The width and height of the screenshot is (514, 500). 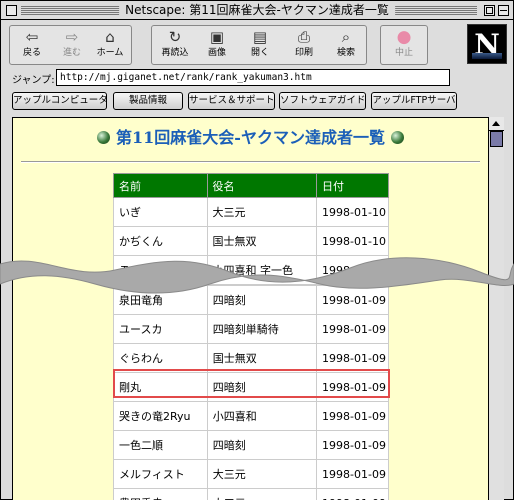 I want to click on dir-button-apple: アップルコンピュータ, so click(x=60, y=101).